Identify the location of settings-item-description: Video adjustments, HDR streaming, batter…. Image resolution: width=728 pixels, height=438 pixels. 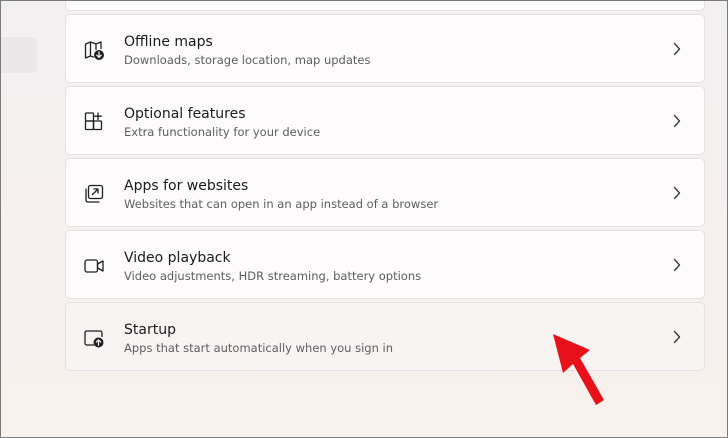
(273, 276).